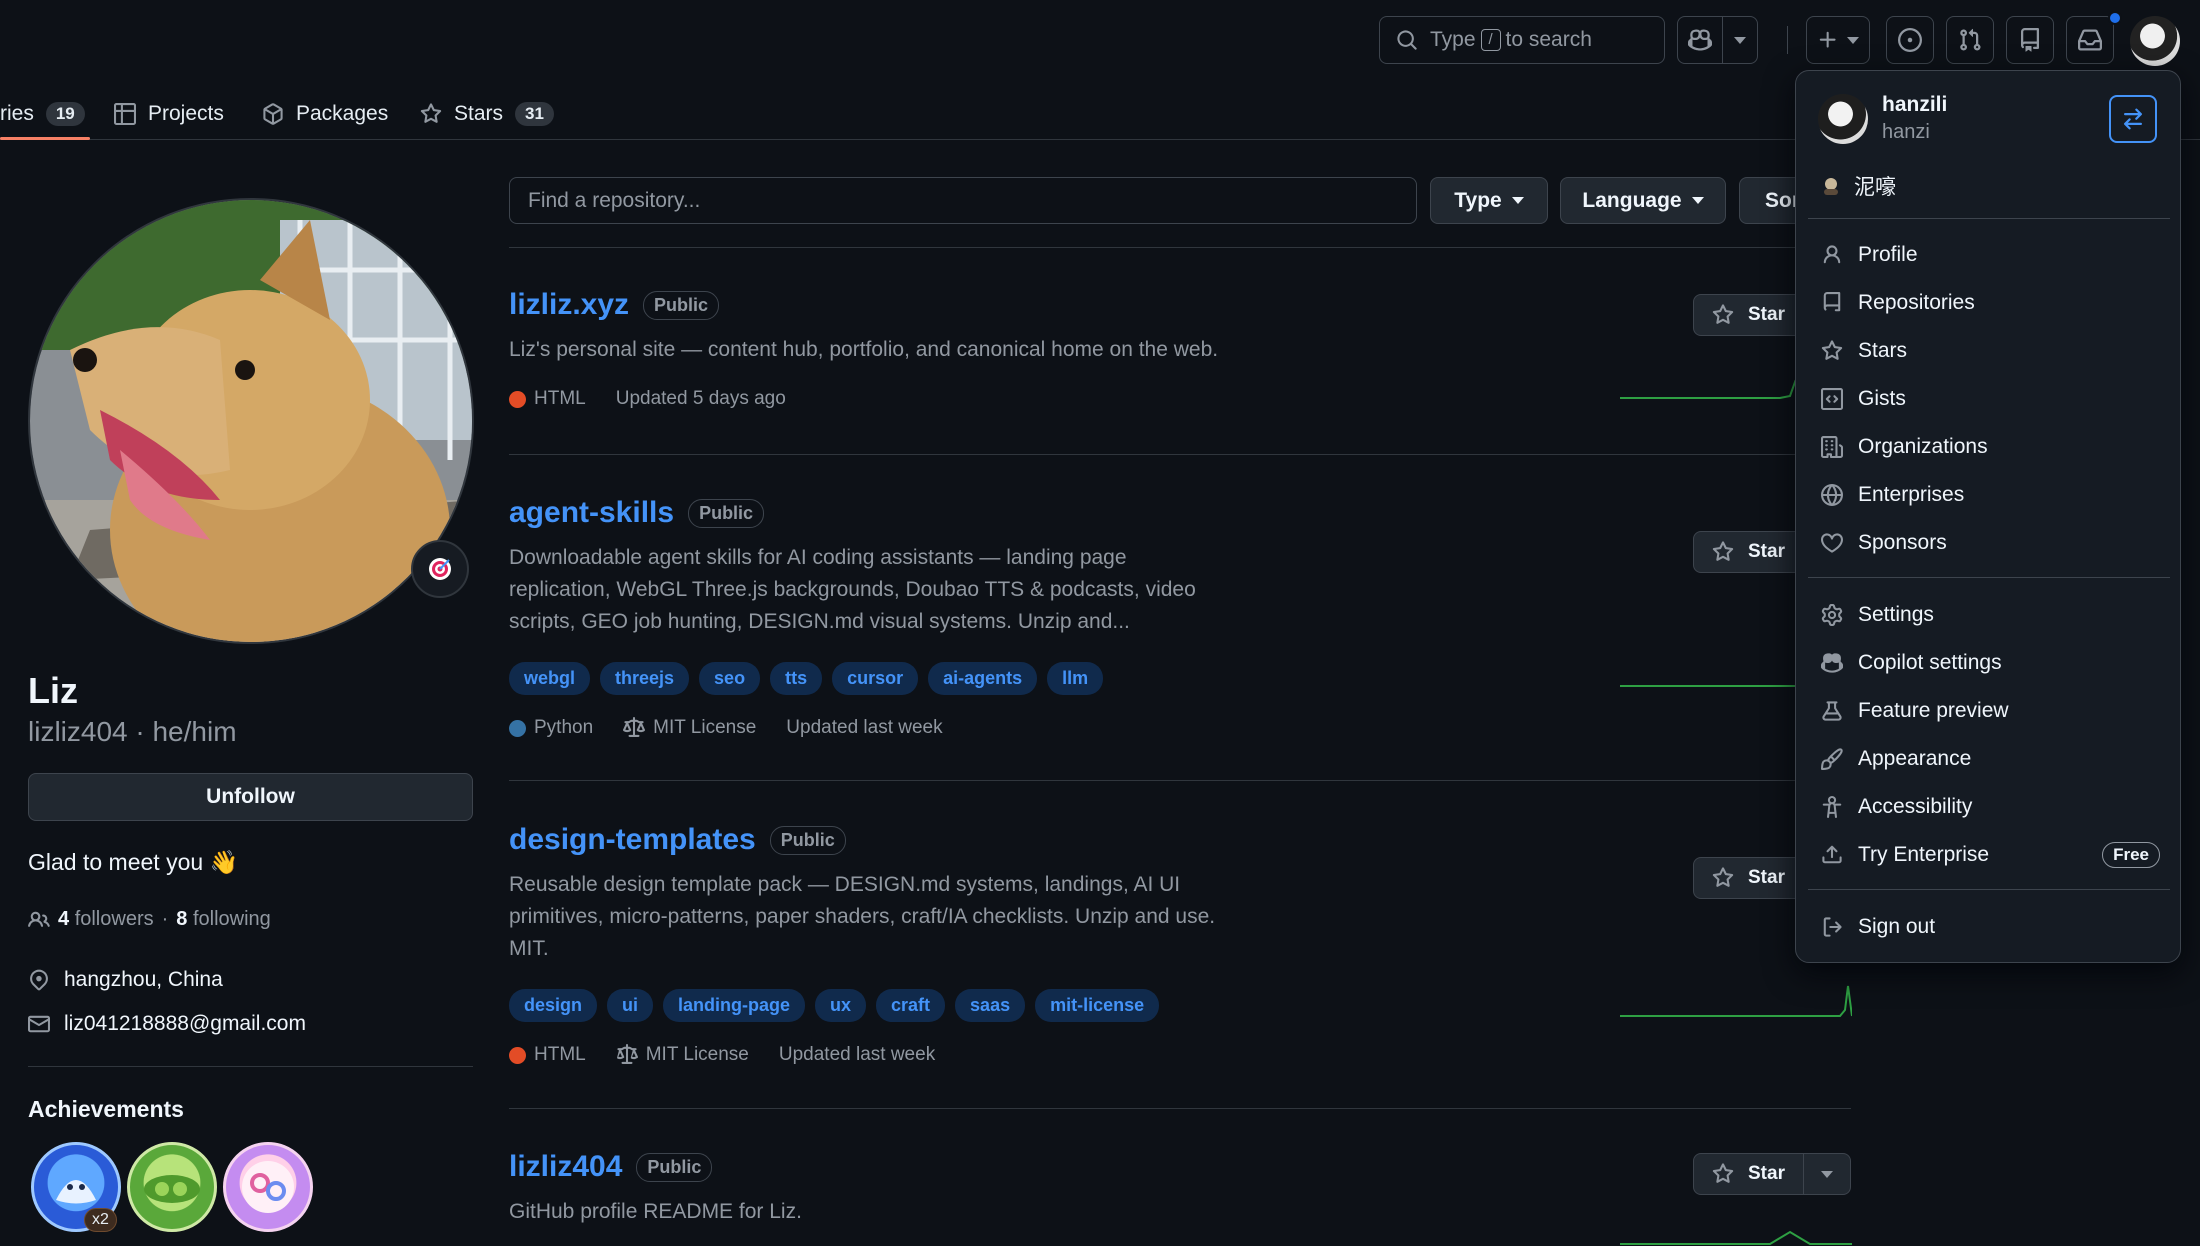  What do you see at coordinates (1700, 40) in the screenshot?
I see `copilot-button` at bounding box center [1700, 40].